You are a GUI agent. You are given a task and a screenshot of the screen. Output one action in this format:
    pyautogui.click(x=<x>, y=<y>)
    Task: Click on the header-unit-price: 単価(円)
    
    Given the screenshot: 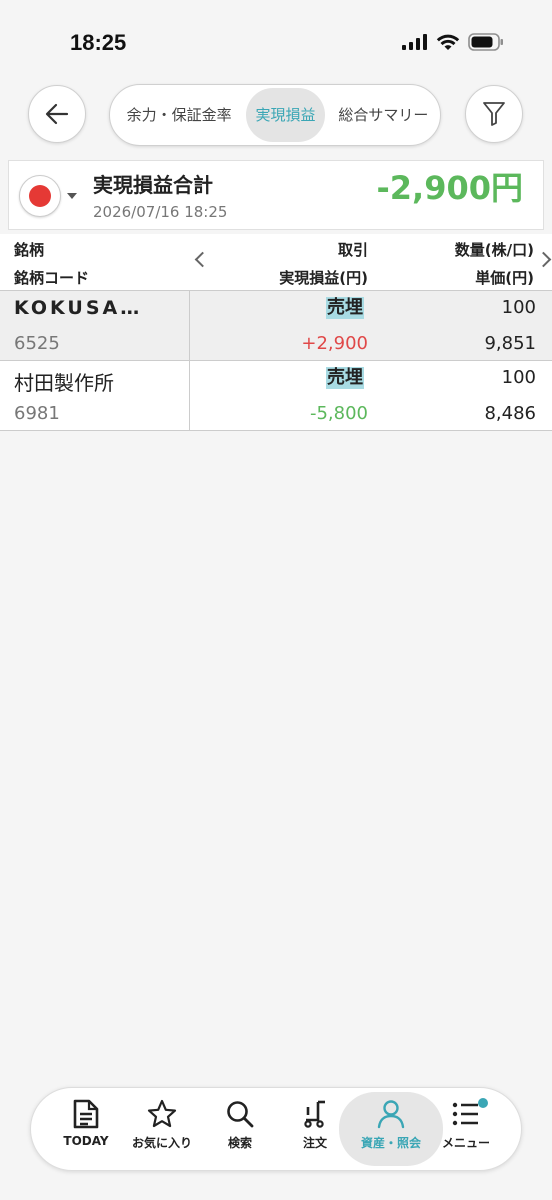 What is the action you would take?
    pyautogui.click(x=504, y=278)
    